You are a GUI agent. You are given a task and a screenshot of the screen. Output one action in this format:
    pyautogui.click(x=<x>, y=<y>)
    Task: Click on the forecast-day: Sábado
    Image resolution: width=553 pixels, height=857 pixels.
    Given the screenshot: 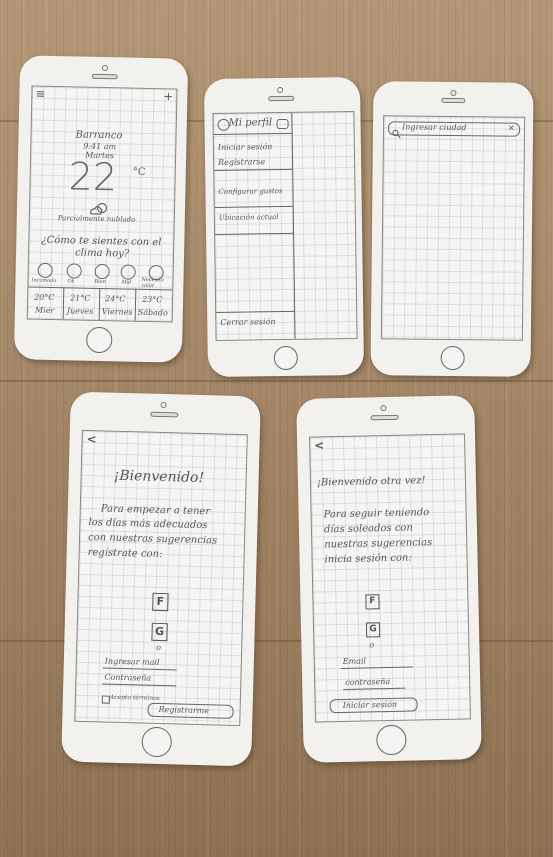 What is the action you would take?
    pyautogui.click(x=153, y=312)
    